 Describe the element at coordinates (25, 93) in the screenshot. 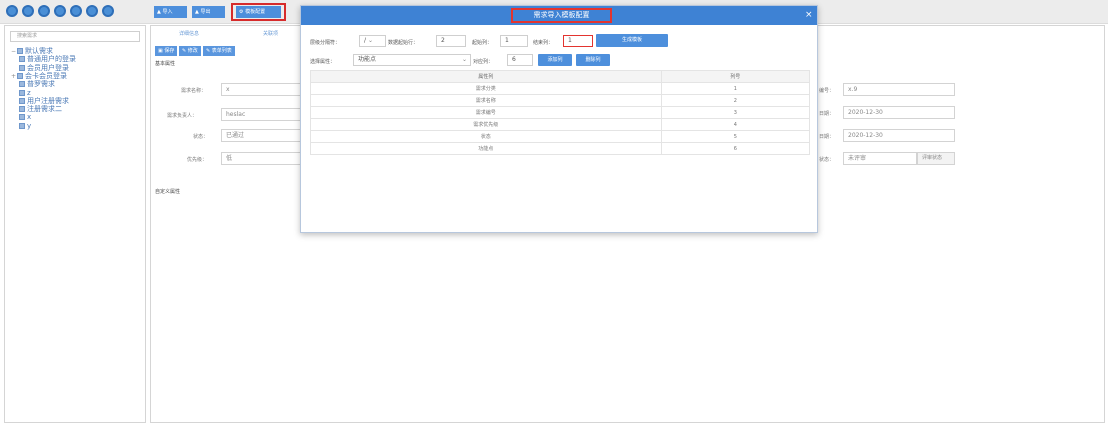

I see `tree-item: z` at that location.